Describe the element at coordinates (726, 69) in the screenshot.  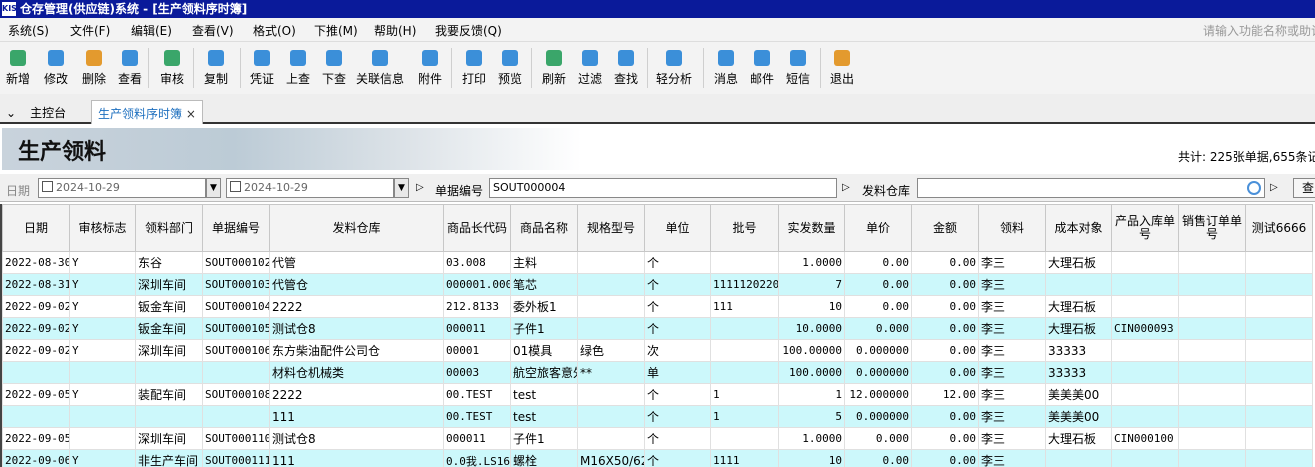
I see `toolbar-button: 消息` at that location.